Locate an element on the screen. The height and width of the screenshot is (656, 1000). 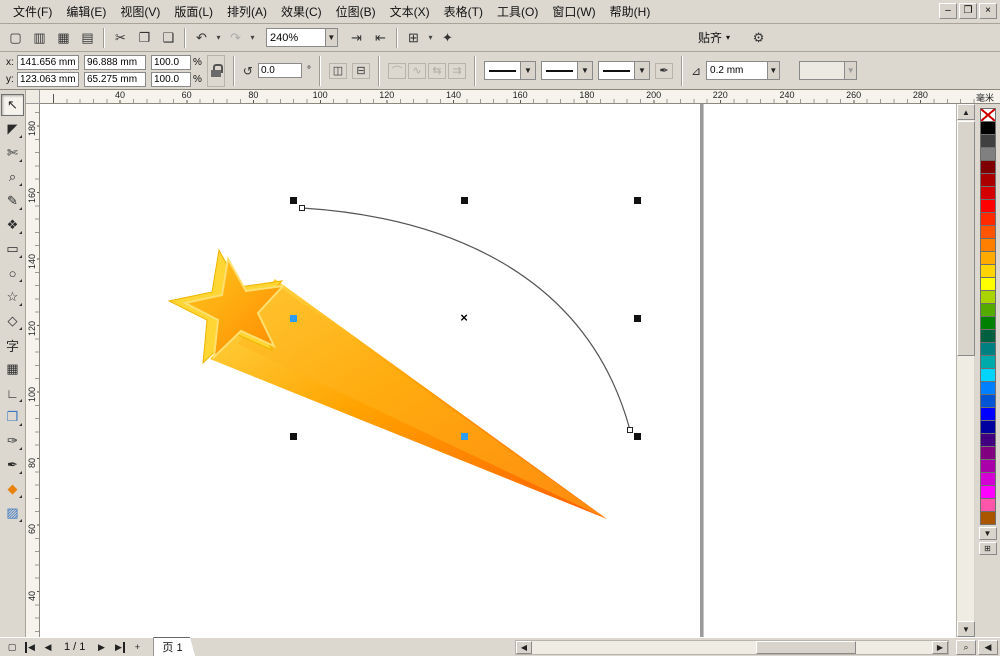
palette-scroll-down-button: ▼ is located at coordinates (987, 533).